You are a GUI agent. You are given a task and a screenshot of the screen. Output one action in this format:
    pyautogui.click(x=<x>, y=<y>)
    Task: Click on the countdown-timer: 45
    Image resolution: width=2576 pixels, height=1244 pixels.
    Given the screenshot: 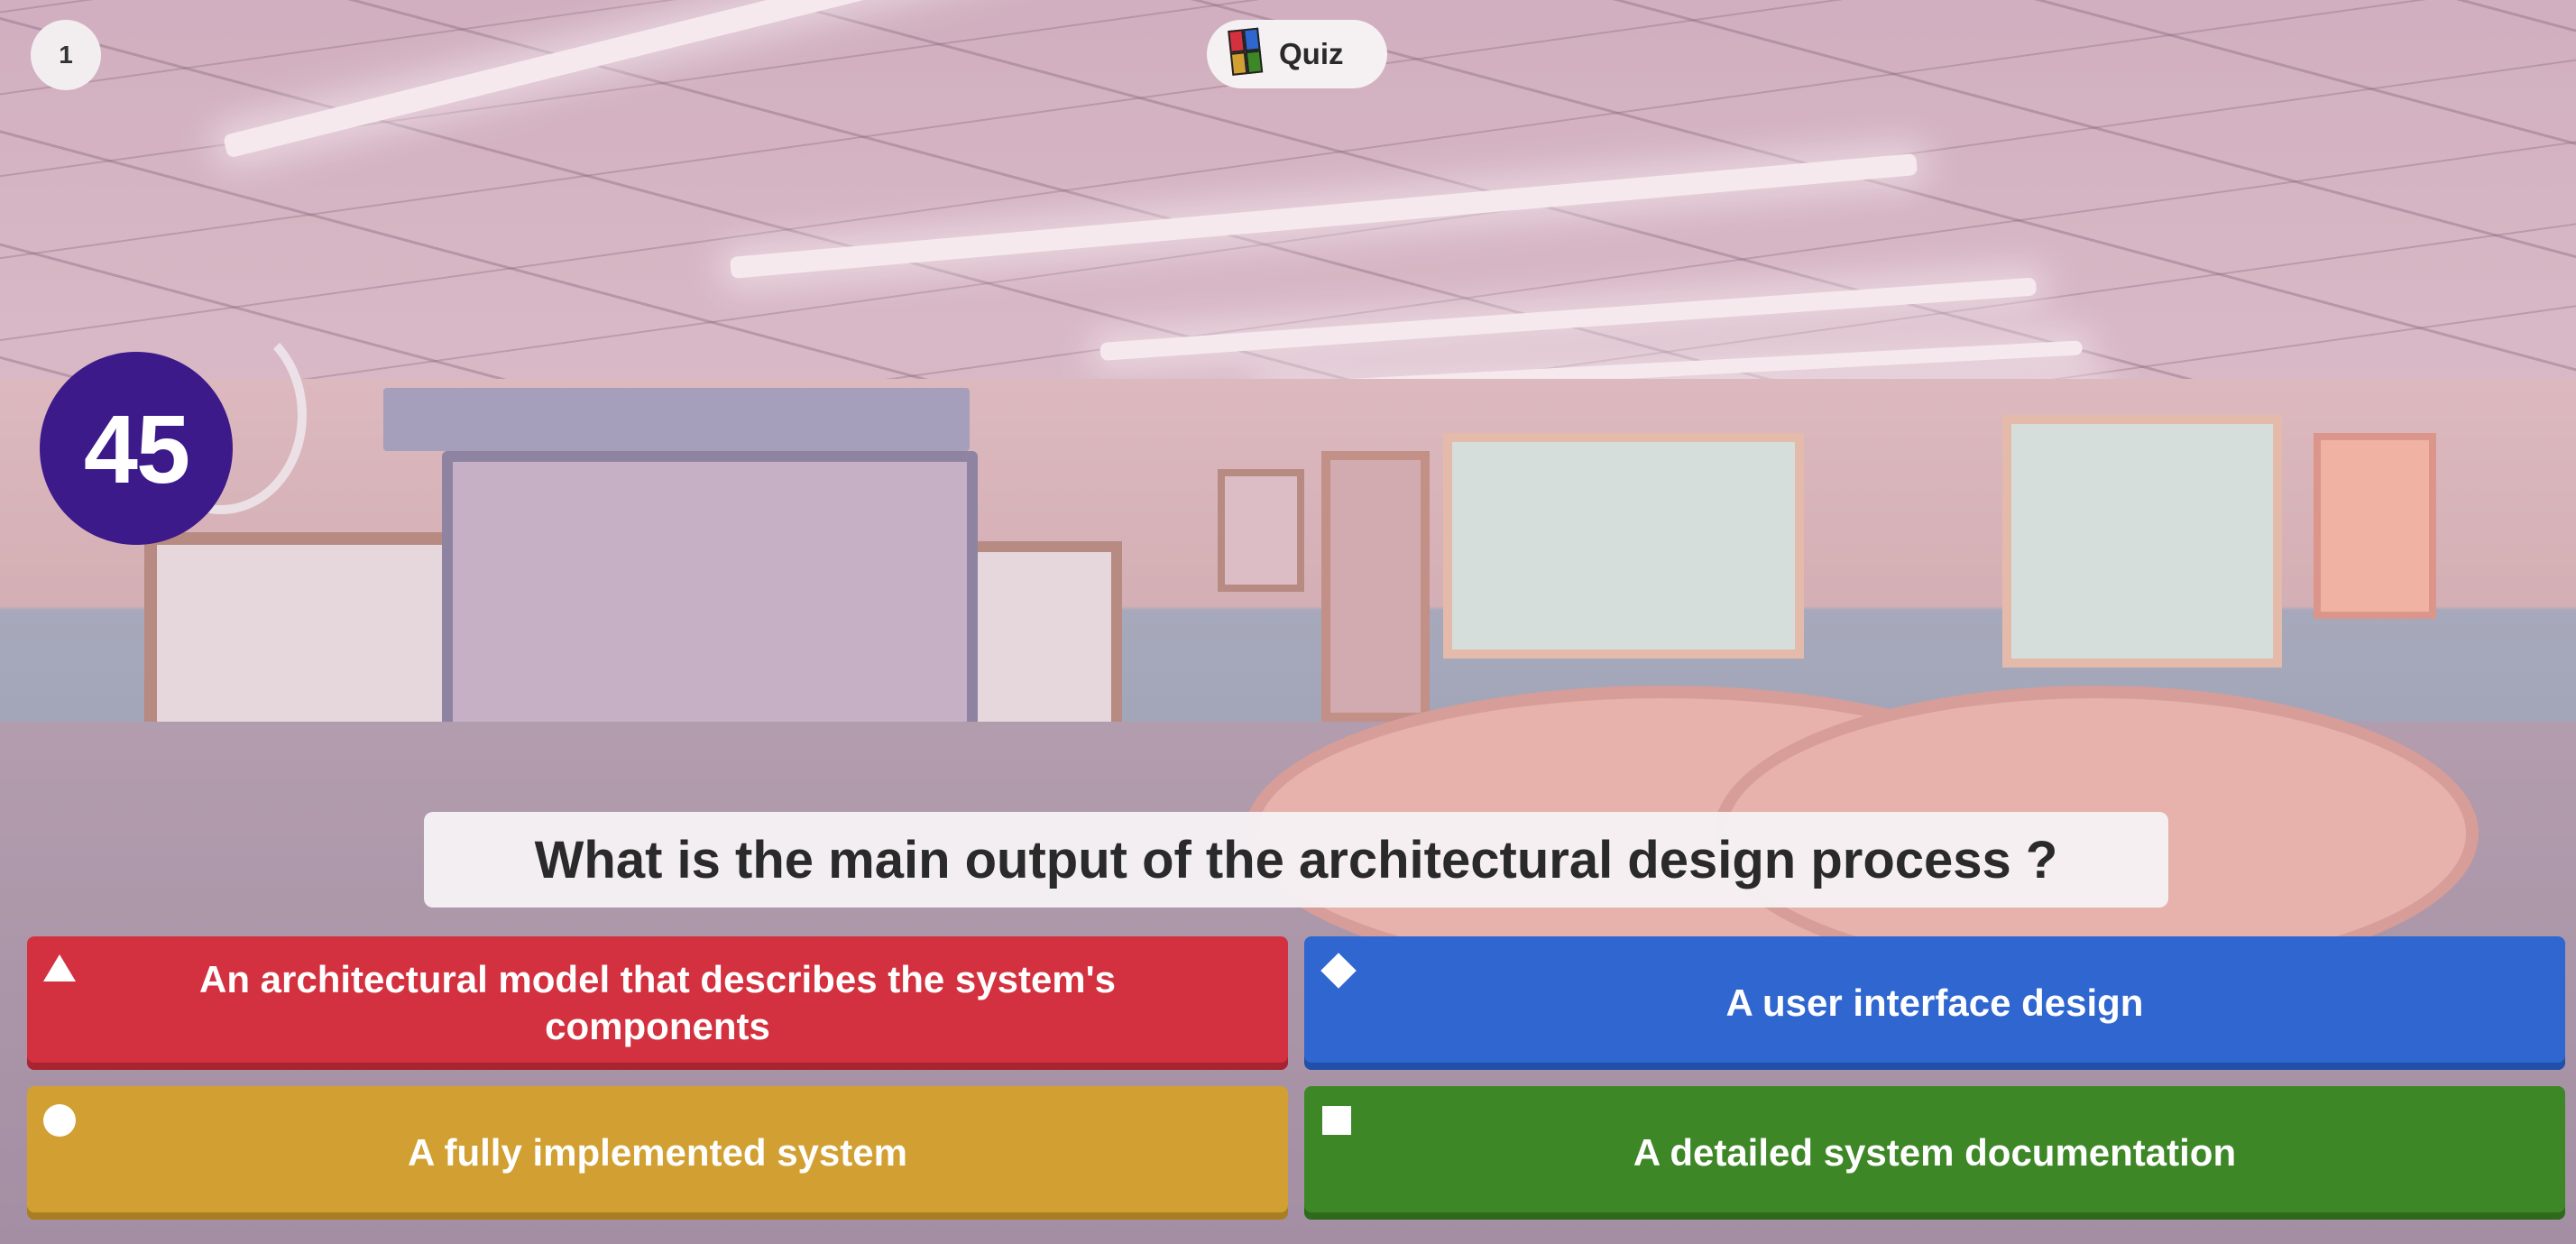 What is the action you would take?
    pyautogui.click(x=136, y=449)
    